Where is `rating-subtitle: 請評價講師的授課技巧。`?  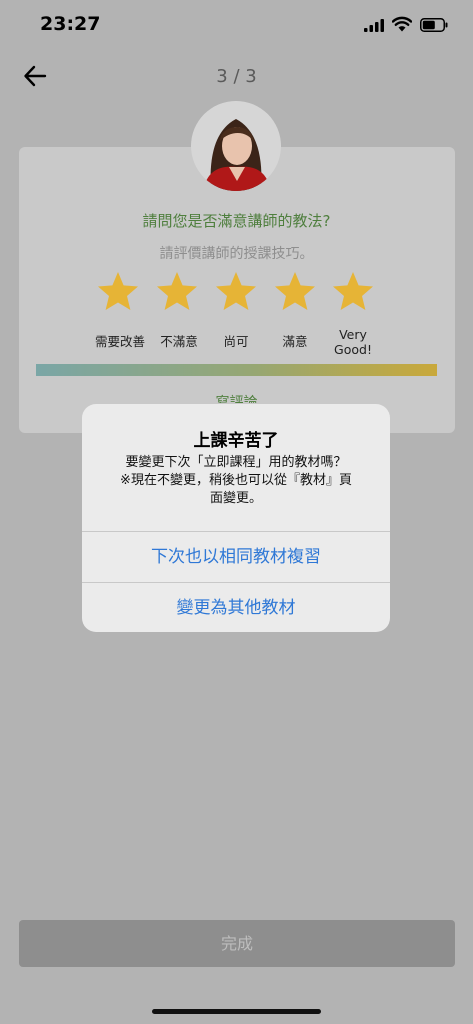 rating-subtitle: 請評價講師的授課技巧。 is located at coordinates (236, 254).